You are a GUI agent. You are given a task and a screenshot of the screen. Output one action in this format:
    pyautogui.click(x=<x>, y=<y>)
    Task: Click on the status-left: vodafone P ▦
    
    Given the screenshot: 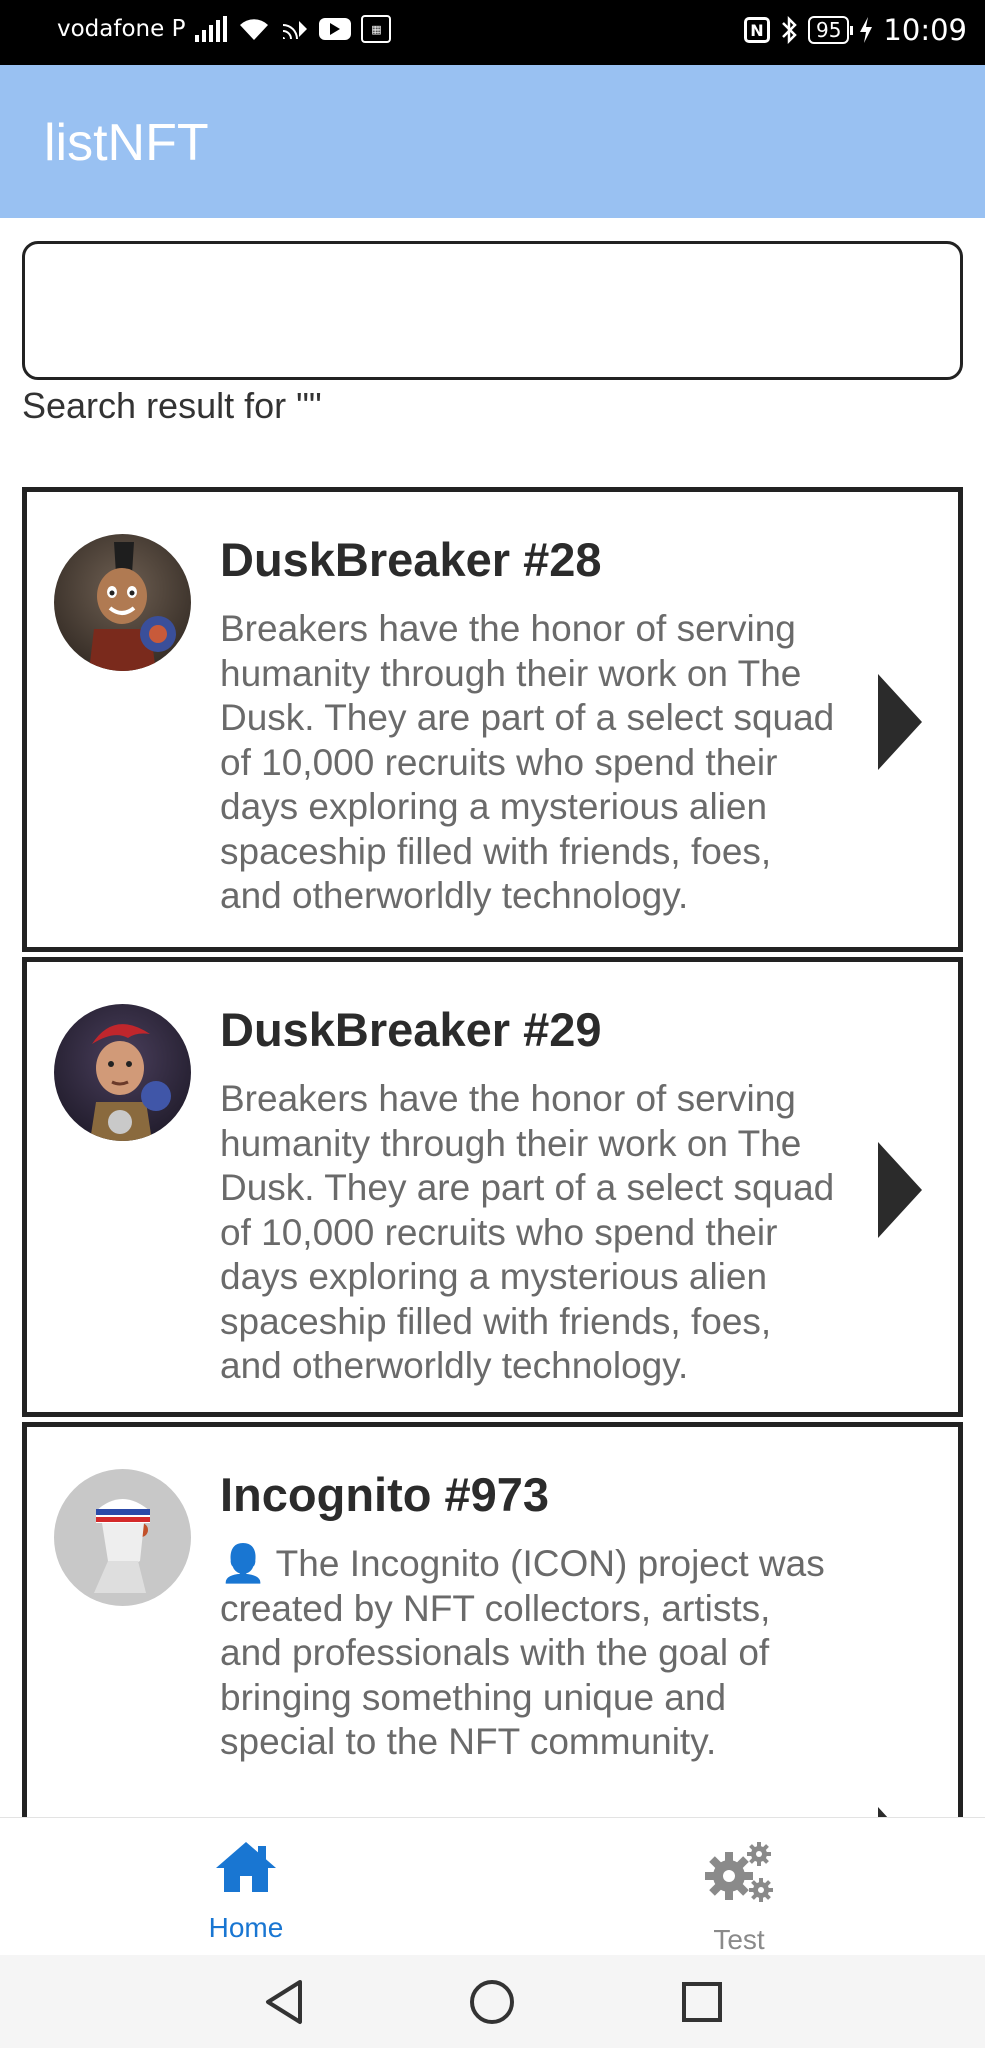 What is the action you would take?
    pyautogui.click(x=224, y=29)
    